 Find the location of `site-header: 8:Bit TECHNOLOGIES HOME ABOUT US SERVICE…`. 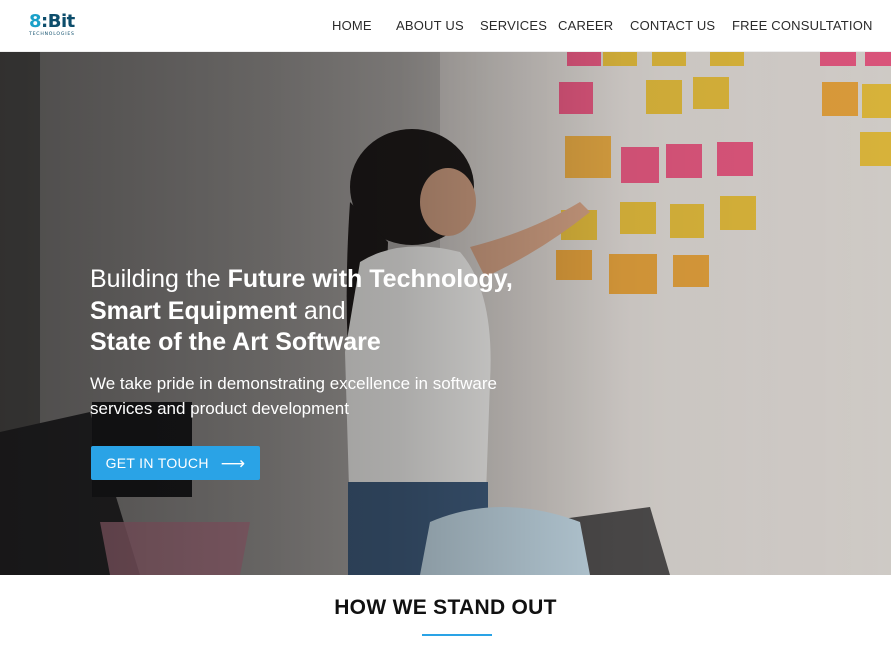

site-header: 8:Bit TECHNOLOGIES HOME ABOUT US SERVICE… is located at coordinates (445, 26).